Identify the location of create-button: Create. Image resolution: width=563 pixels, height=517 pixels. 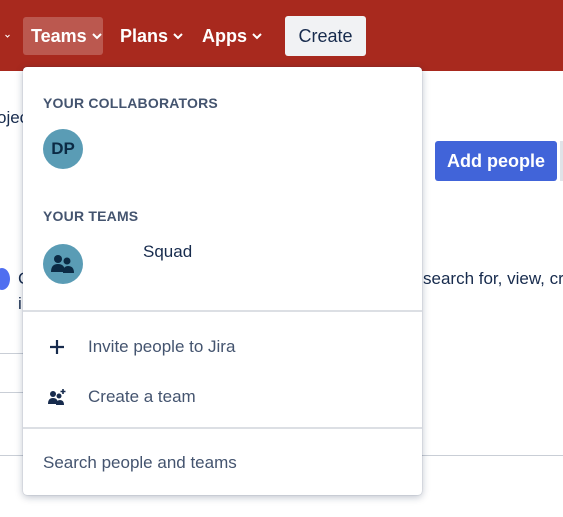
(325, 36).